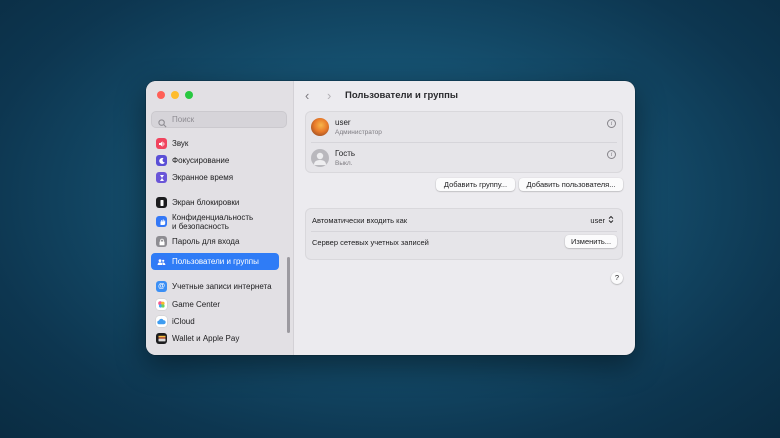 This screenshot has height=438, width=780. Describe the element at coordinates (360, 220) in the screenshot. I see `auto-login-label: Автоматически входить как` at that location.